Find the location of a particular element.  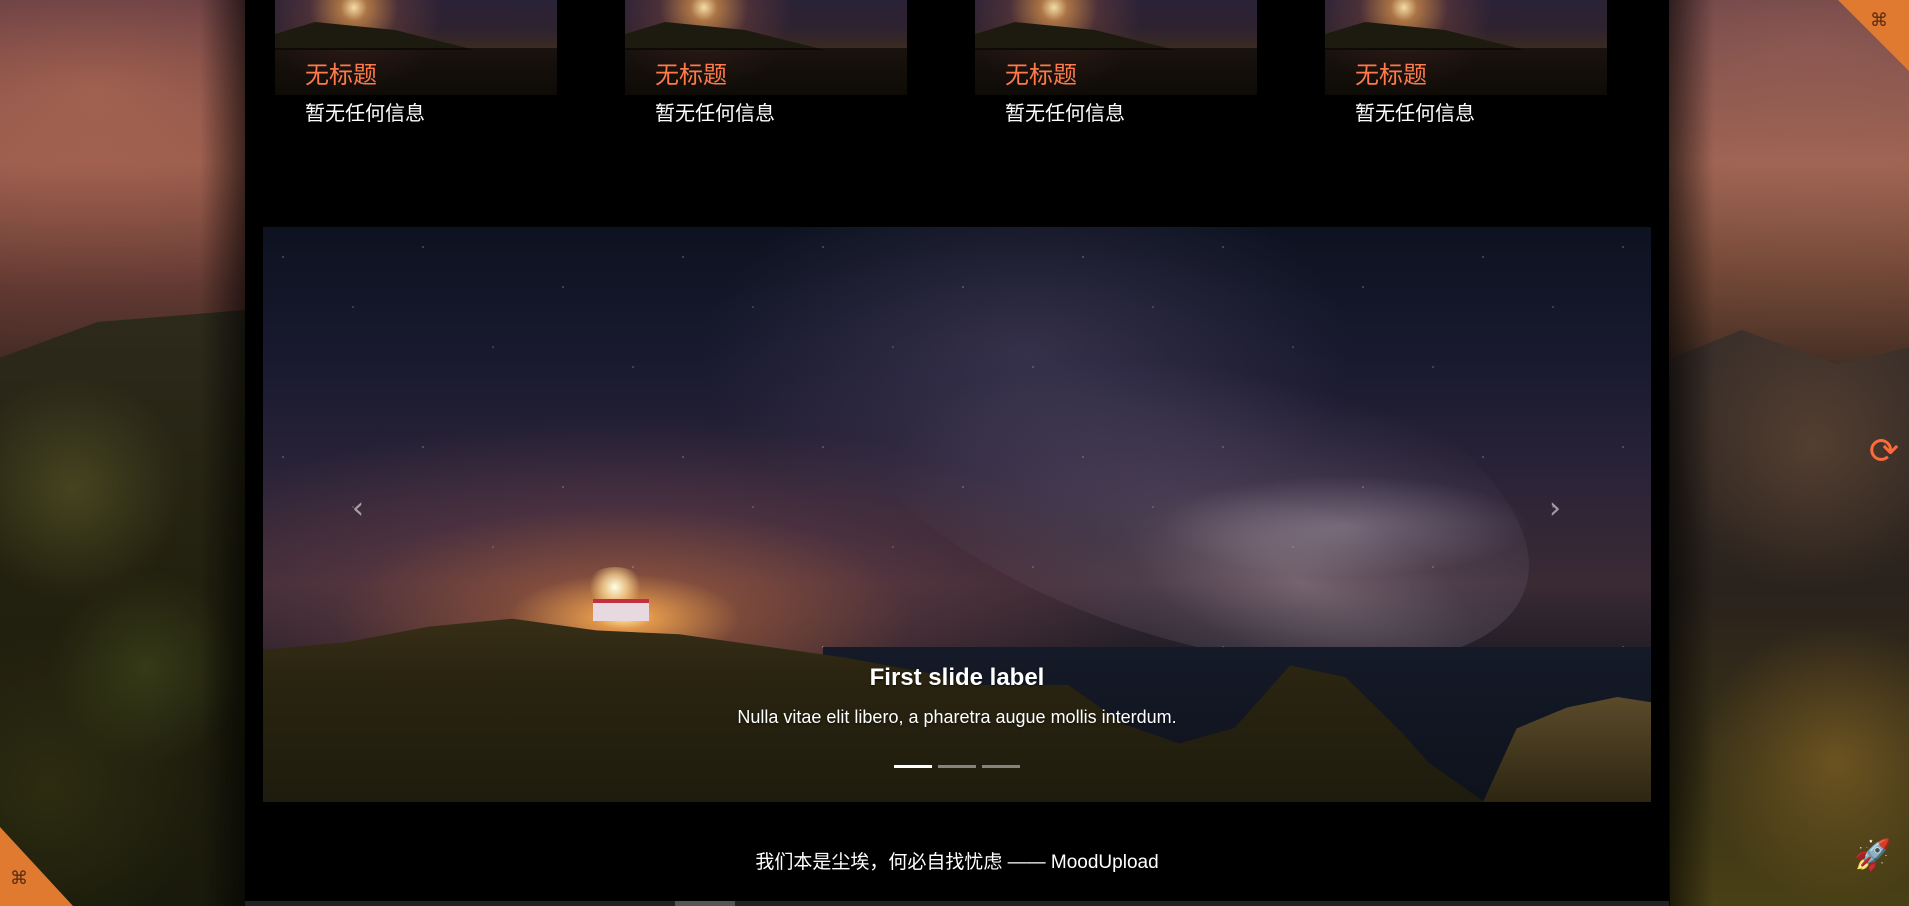

chevron-right-icon: › is located at coordinates (1555, 508).